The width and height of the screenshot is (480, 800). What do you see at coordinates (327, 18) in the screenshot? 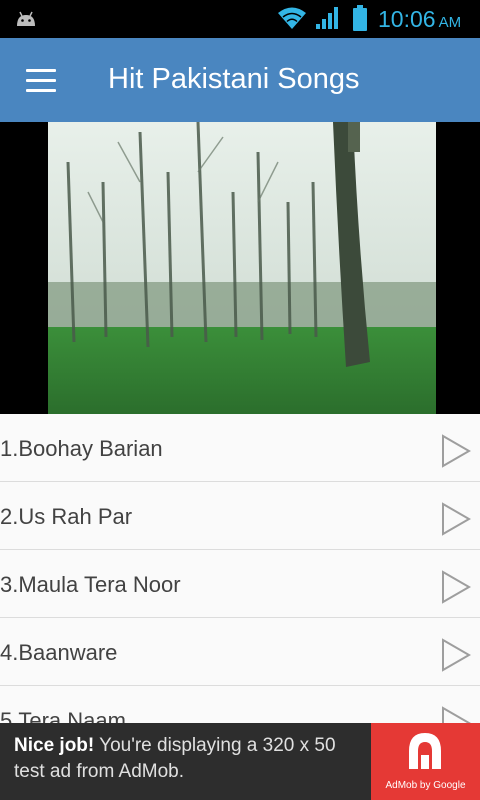
I see `signal-icon` at bounding box center [327, 18].